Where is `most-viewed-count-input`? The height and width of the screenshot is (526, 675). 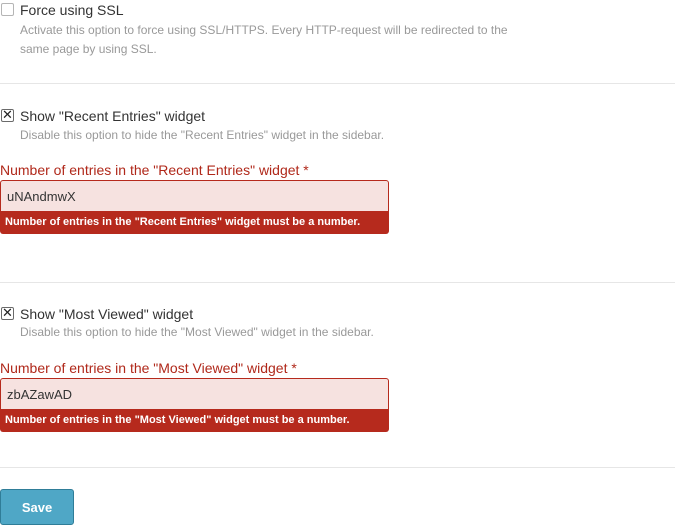 most-viewed-count-input is located at coordinates (194, 394).